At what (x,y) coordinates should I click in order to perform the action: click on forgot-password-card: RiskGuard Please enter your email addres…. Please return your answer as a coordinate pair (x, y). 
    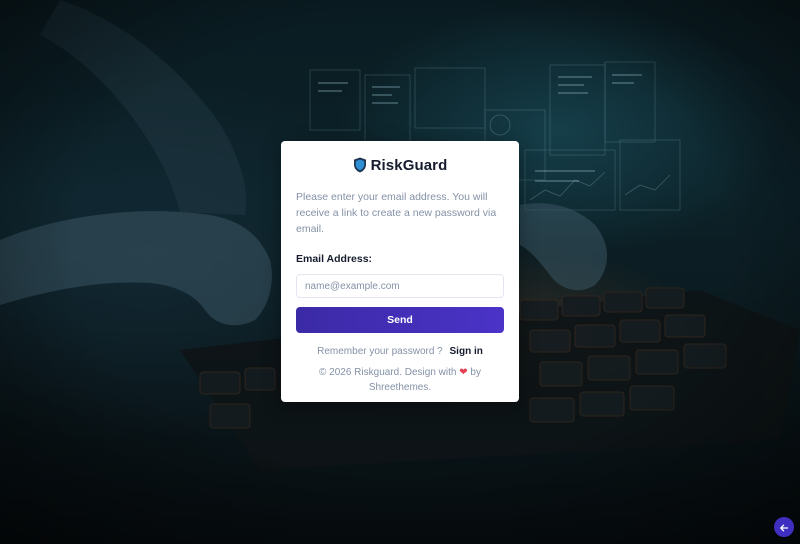
    Looking at the image, I should click on (400, 271).